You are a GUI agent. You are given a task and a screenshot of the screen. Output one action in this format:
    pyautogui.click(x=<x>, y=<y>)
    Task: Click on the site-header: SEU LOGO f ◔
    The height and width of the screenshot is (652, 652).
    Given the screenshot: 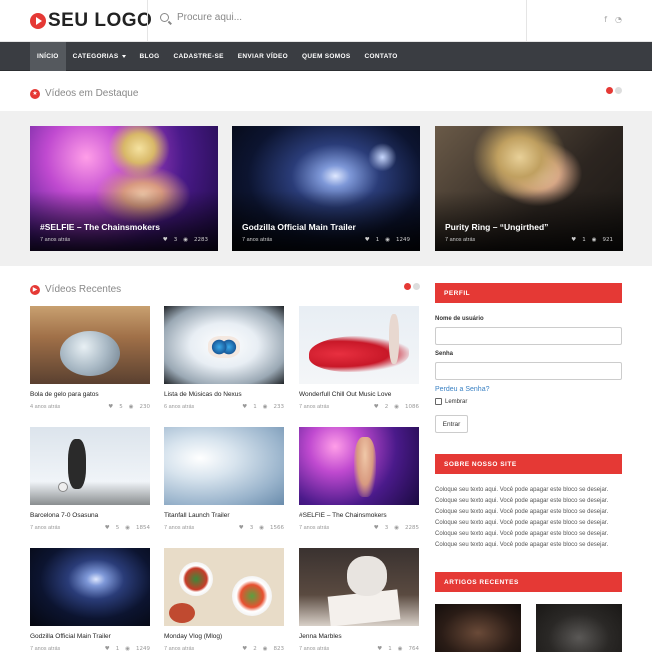 What is the action you would take?
    pyautogui.click(x=326, y=21)
    